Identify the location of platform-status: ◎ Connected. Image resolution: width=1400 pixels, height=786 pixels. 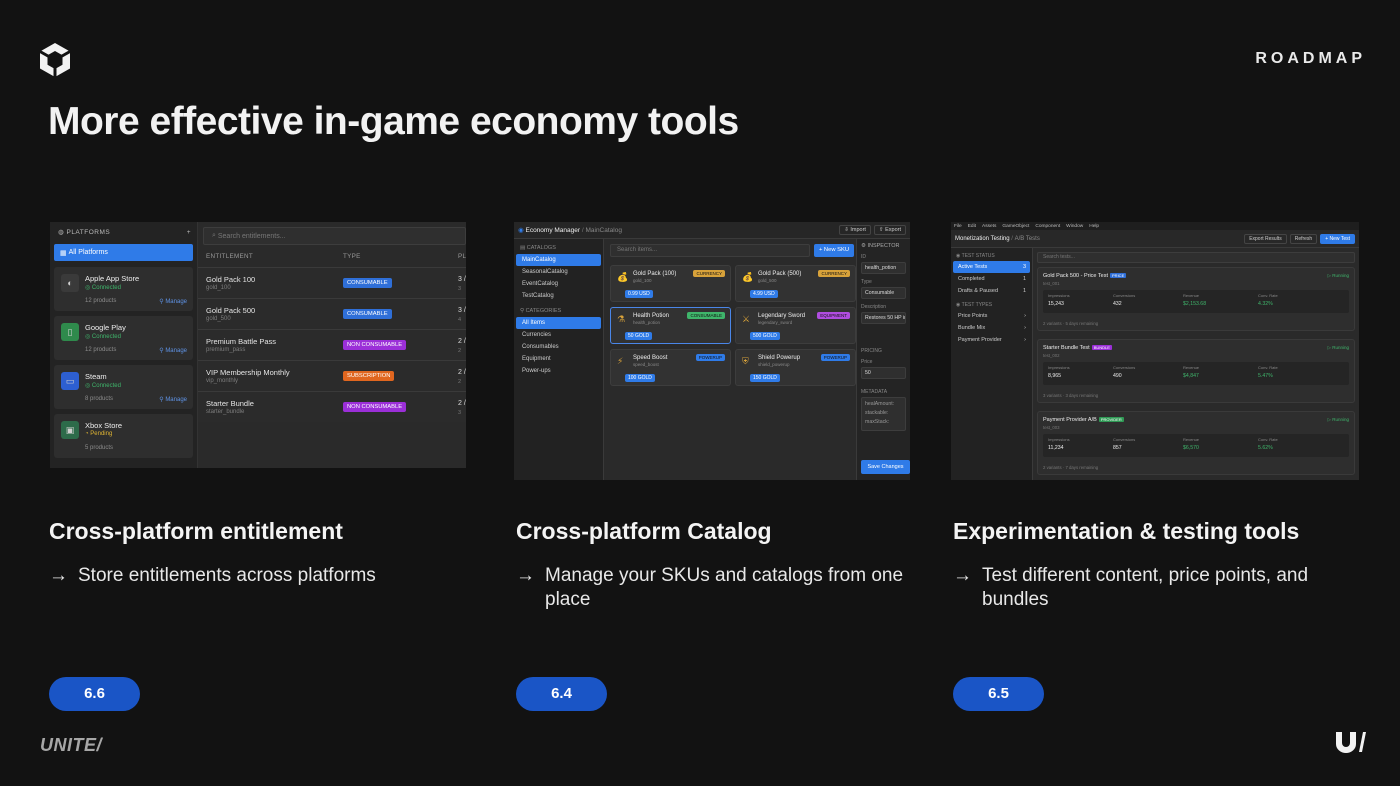
(103, 288).